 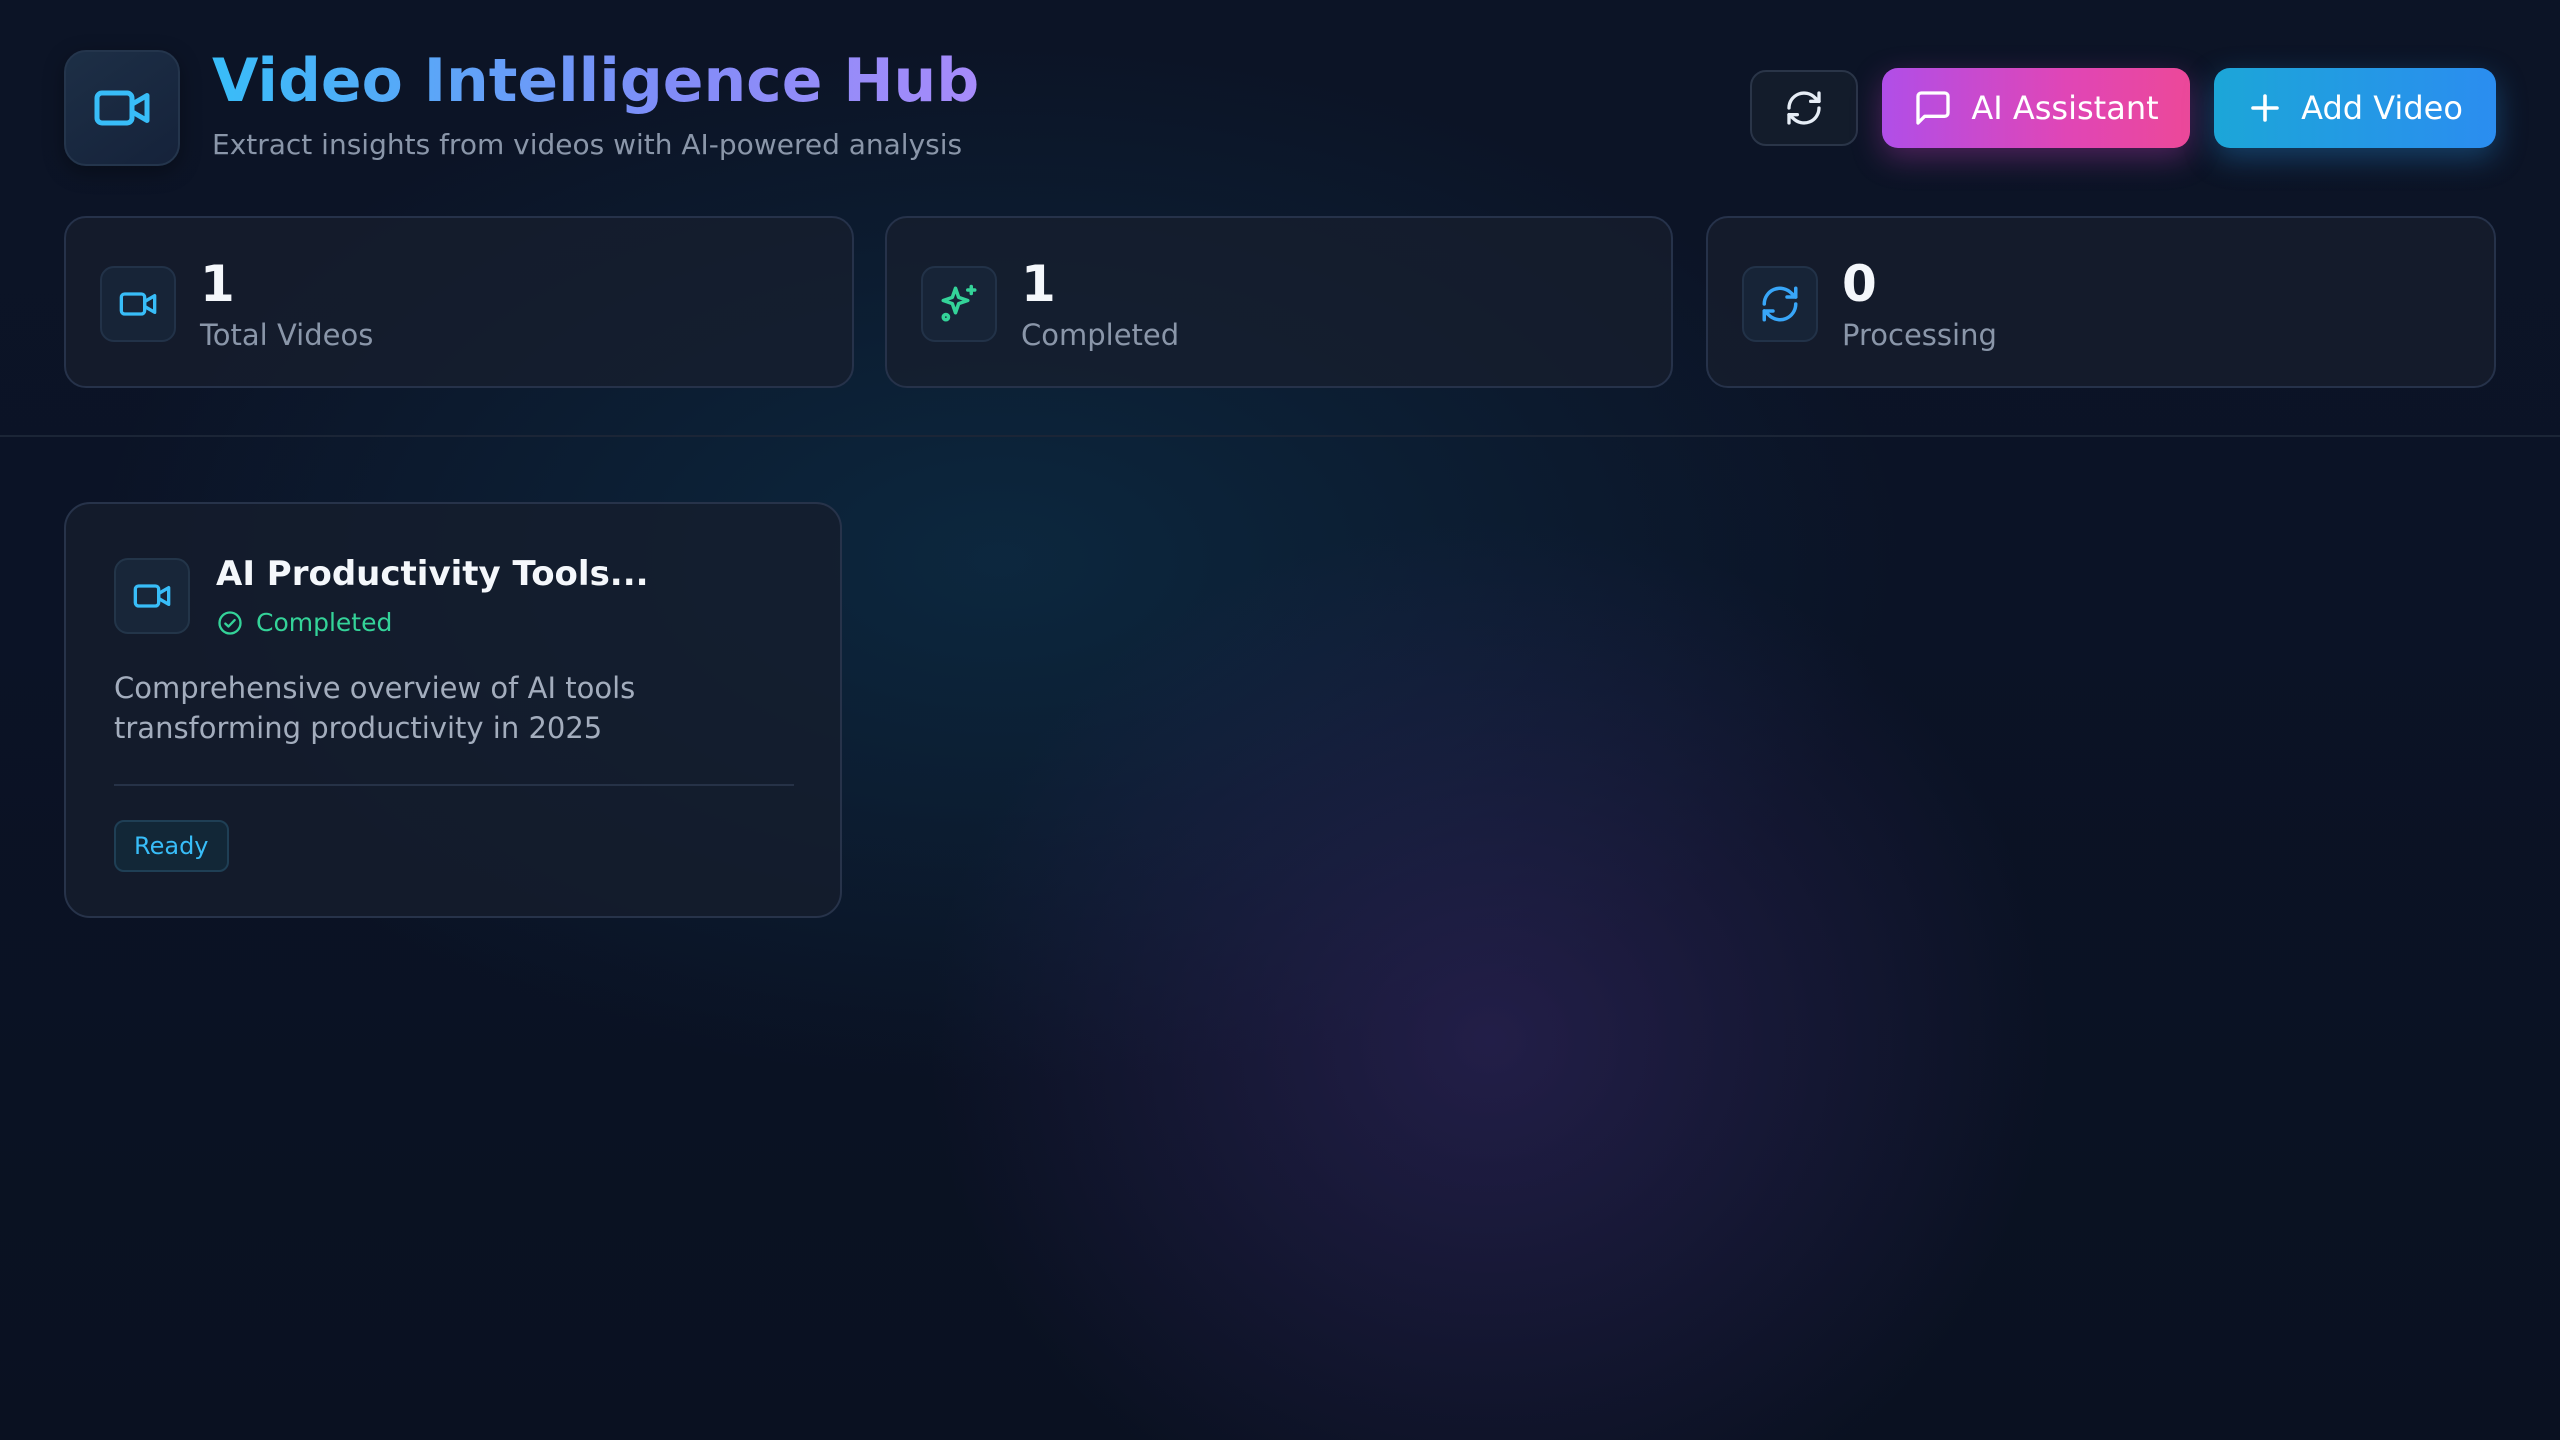 What do you see at coordinates (1919, 335) in the screenshot?
I see `stat-label: Processing` at bounding box center [1919, 335].